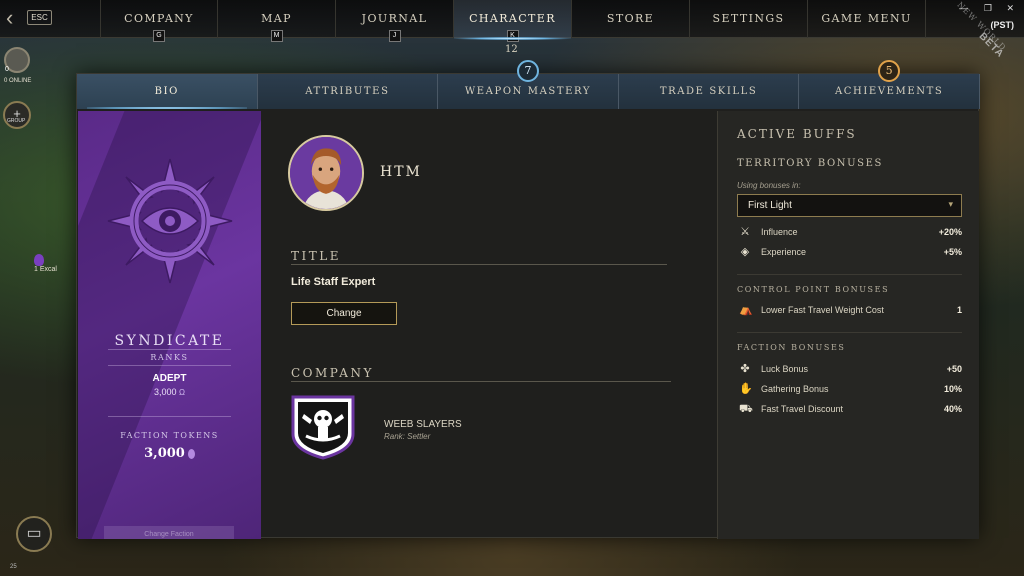 This screenshot has height=576, width=1024. Describe the element at coordinates (813, 289) in the screenshot. I see `control-point-bonuses-heading: CONTROL POINT BONUSES` at that location.